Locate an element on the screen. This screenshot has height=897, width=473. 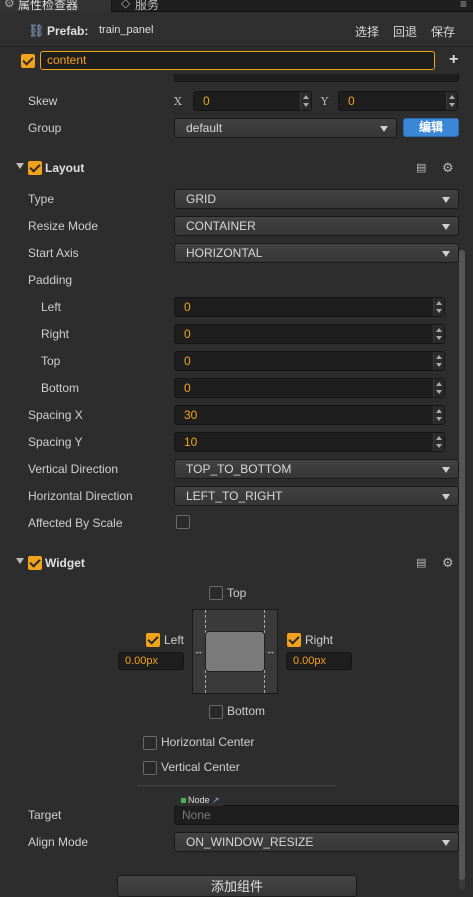
padding-right-stepper is located at coordinates (438, 334).